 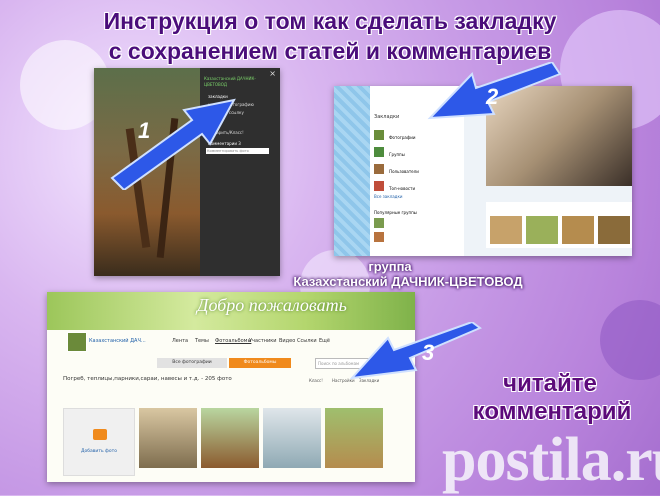 I want to click on sidebar-title: Закладки, so click(x=387, y=117).